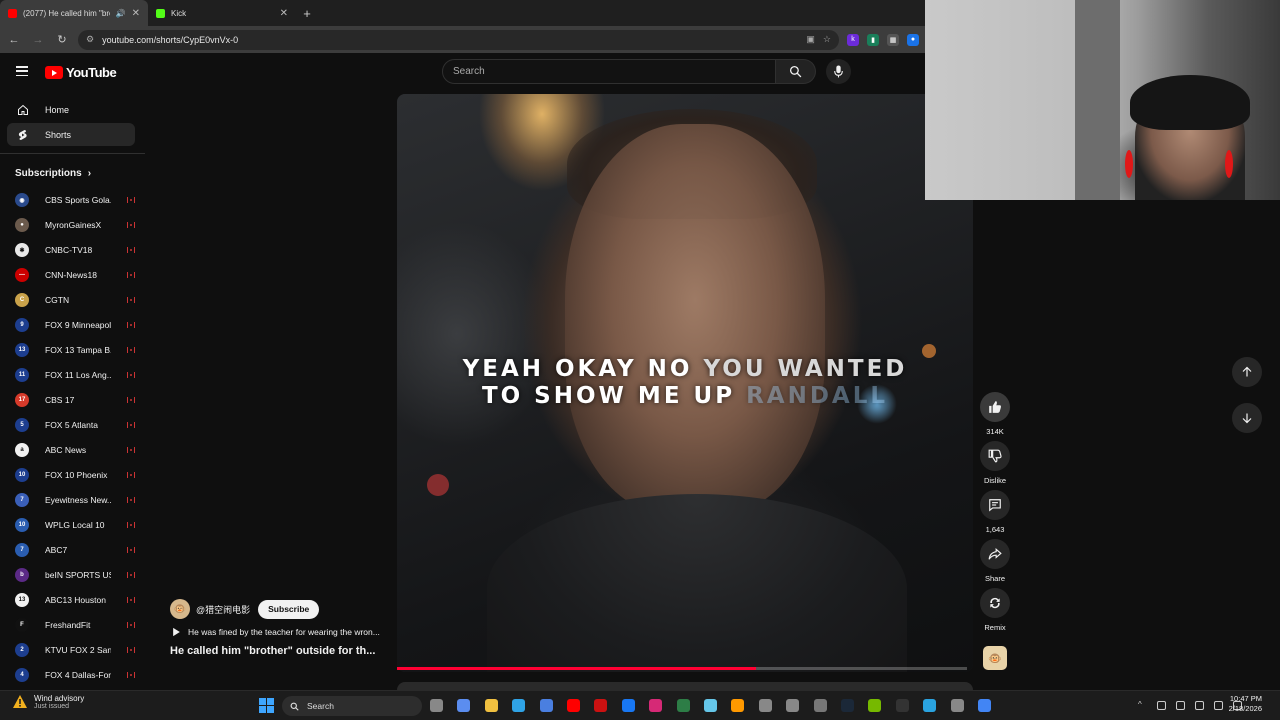 The width and height of the screenshot is (1280, 720). Describe the element at coordinates (75, 400) in the screenshot. I see `subscription-item: 17 CBS 17` at that location.